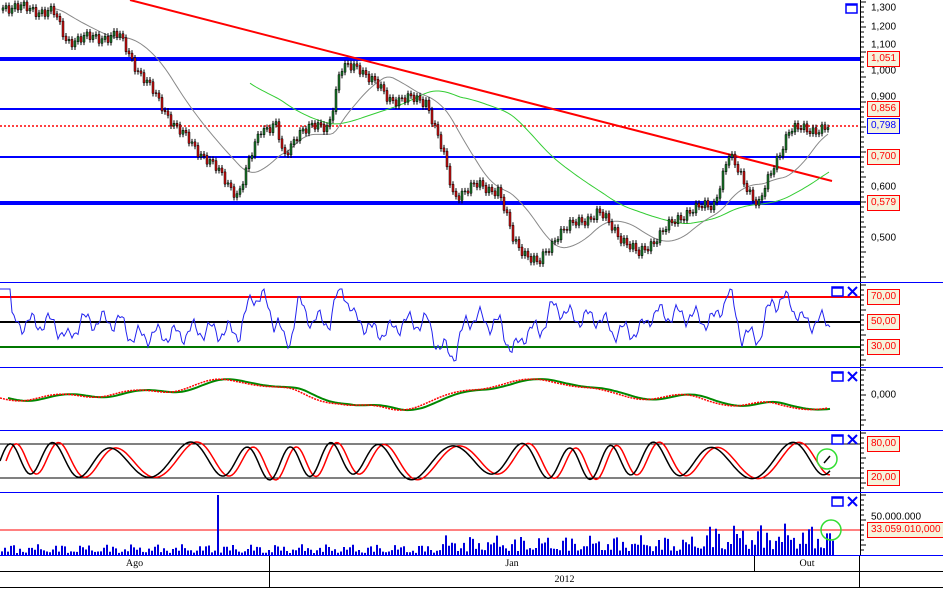 The image size is (943, 612). Describe the element at coordinates (883, 45) in the screenshot. I see `axis-label: 1,100` at that location.